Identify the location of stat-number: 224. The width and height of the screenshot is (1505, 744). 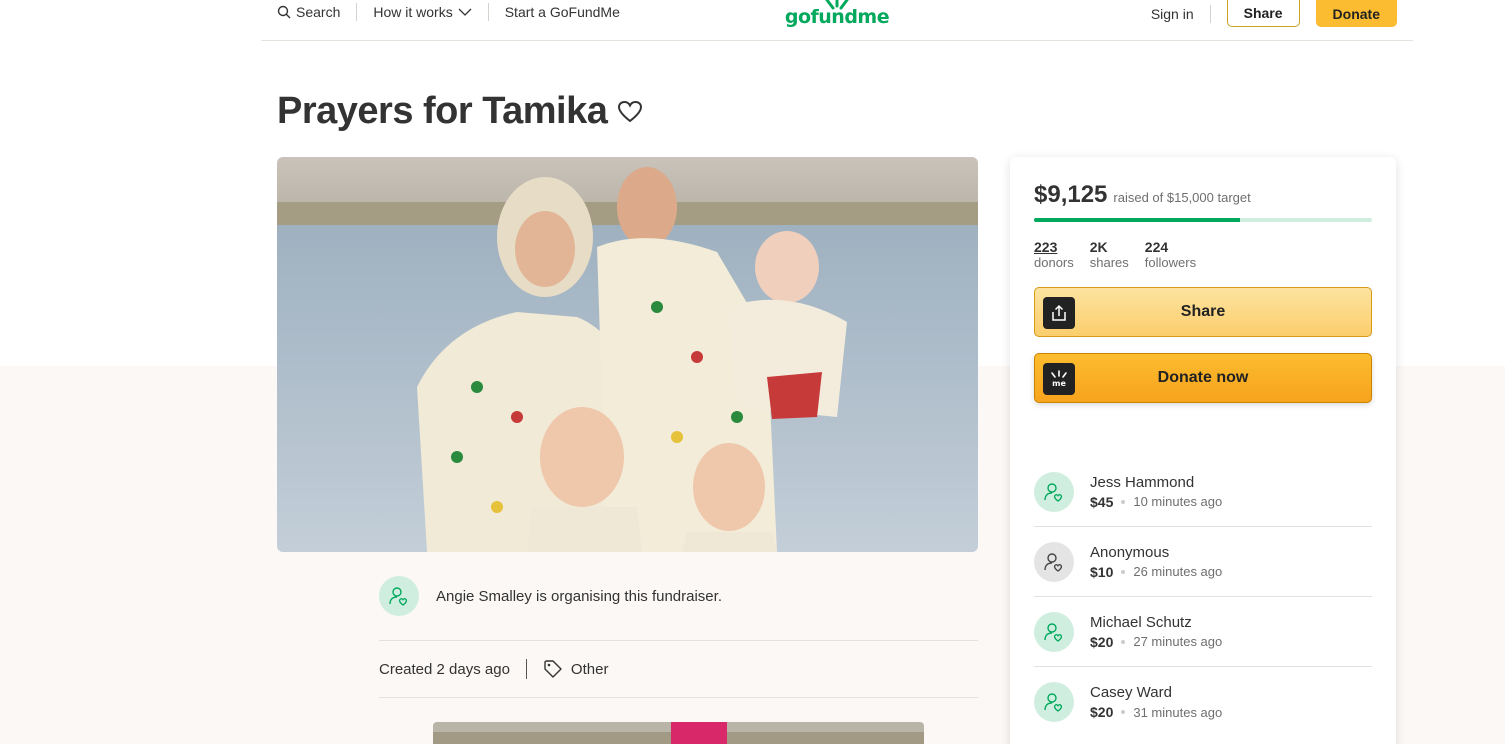
(1156, 247).